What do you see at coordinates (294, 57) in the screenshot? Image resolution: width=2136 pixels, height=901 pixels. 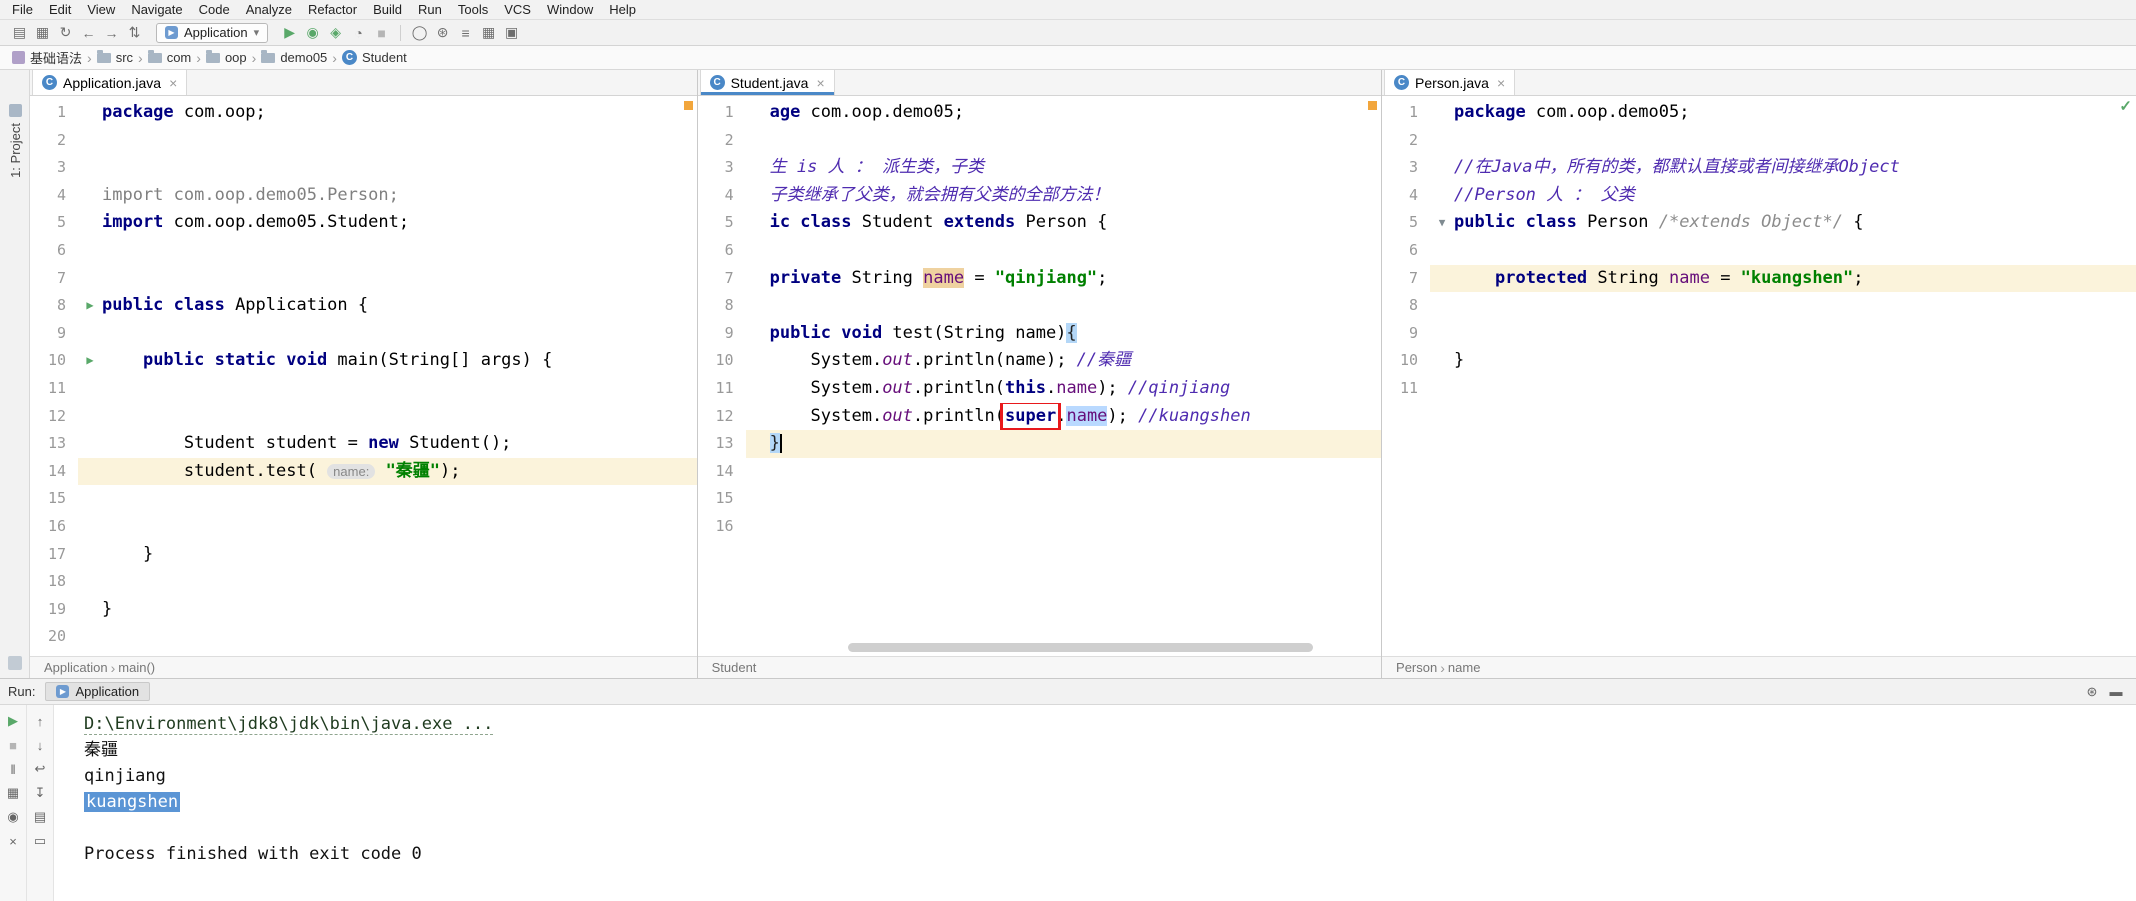 I see `breadcrumb-item: demo05` at bounding box center [294, 57].